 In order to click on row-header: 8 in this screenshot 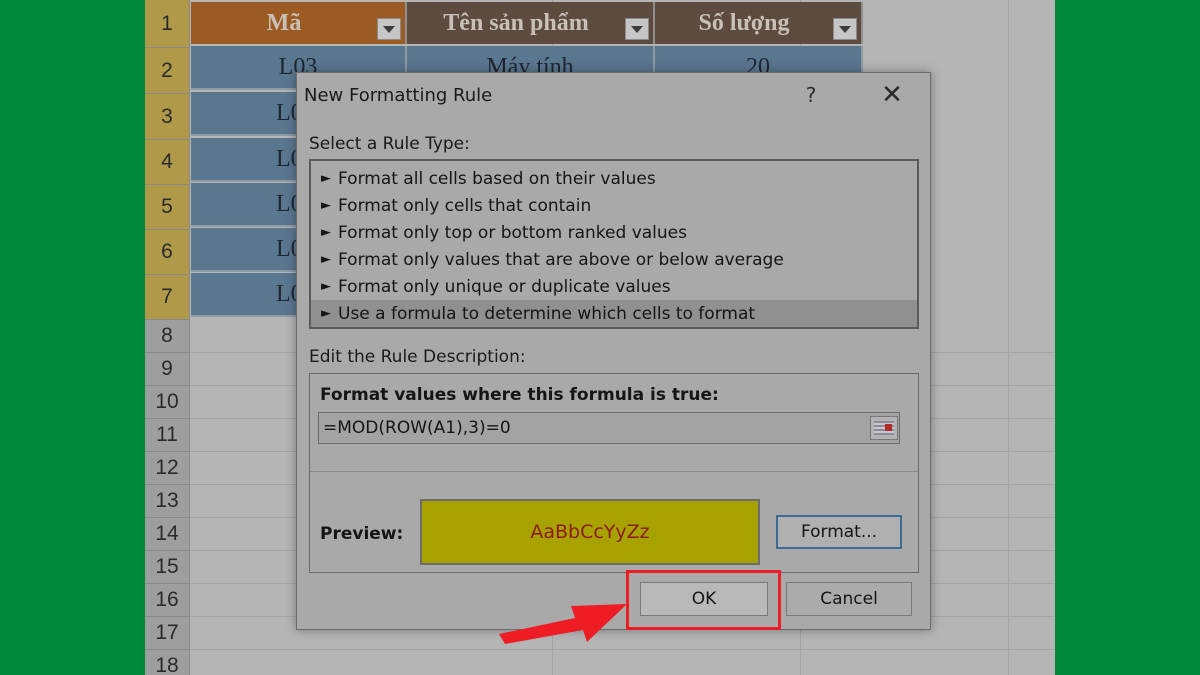, I will do `click(167, 336)`.